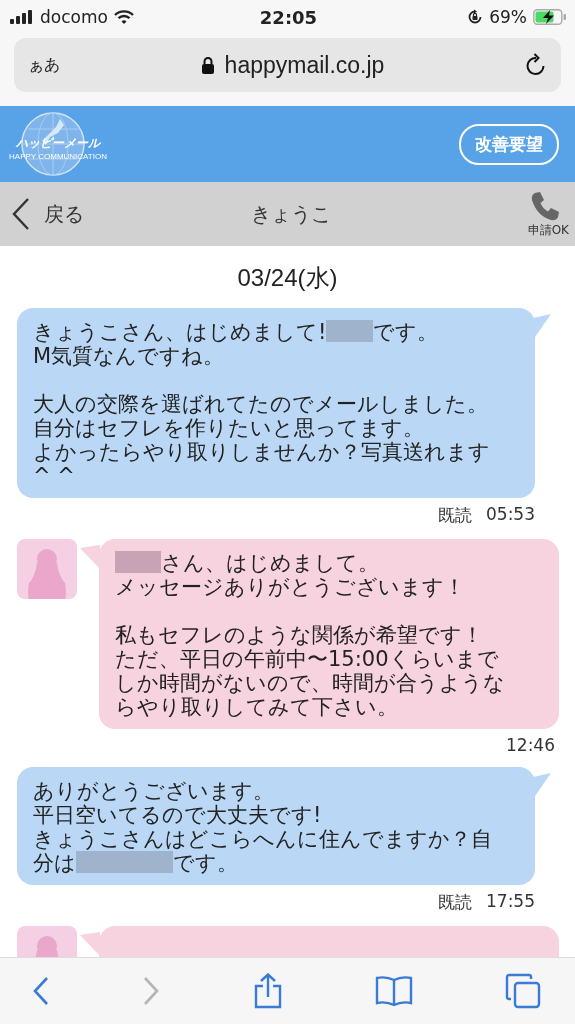 Image resolution: width=575 pixels, height=1024 pixels. What do you see at coordinates (523, 991) in the screenshot?
I see `tabs-icon` at bounding box center [523, 991].